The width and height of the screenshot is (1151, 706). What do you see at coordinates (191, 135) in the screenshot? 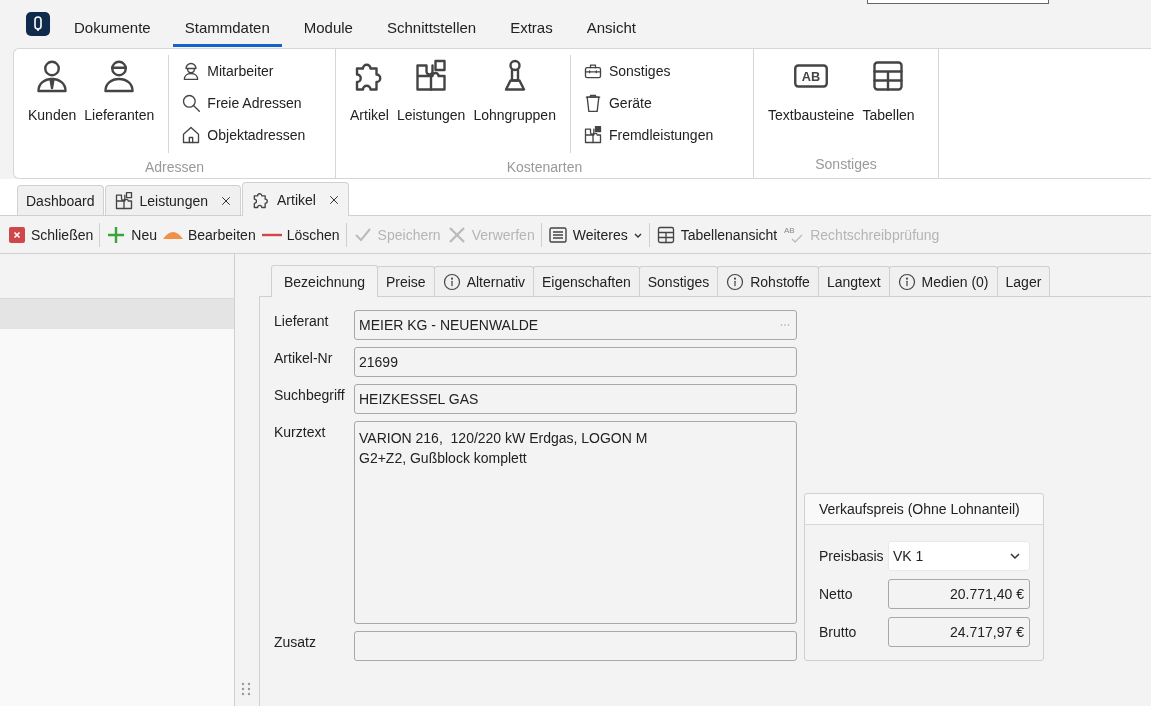
I see `house-icon` at bounding box center [191, 135].